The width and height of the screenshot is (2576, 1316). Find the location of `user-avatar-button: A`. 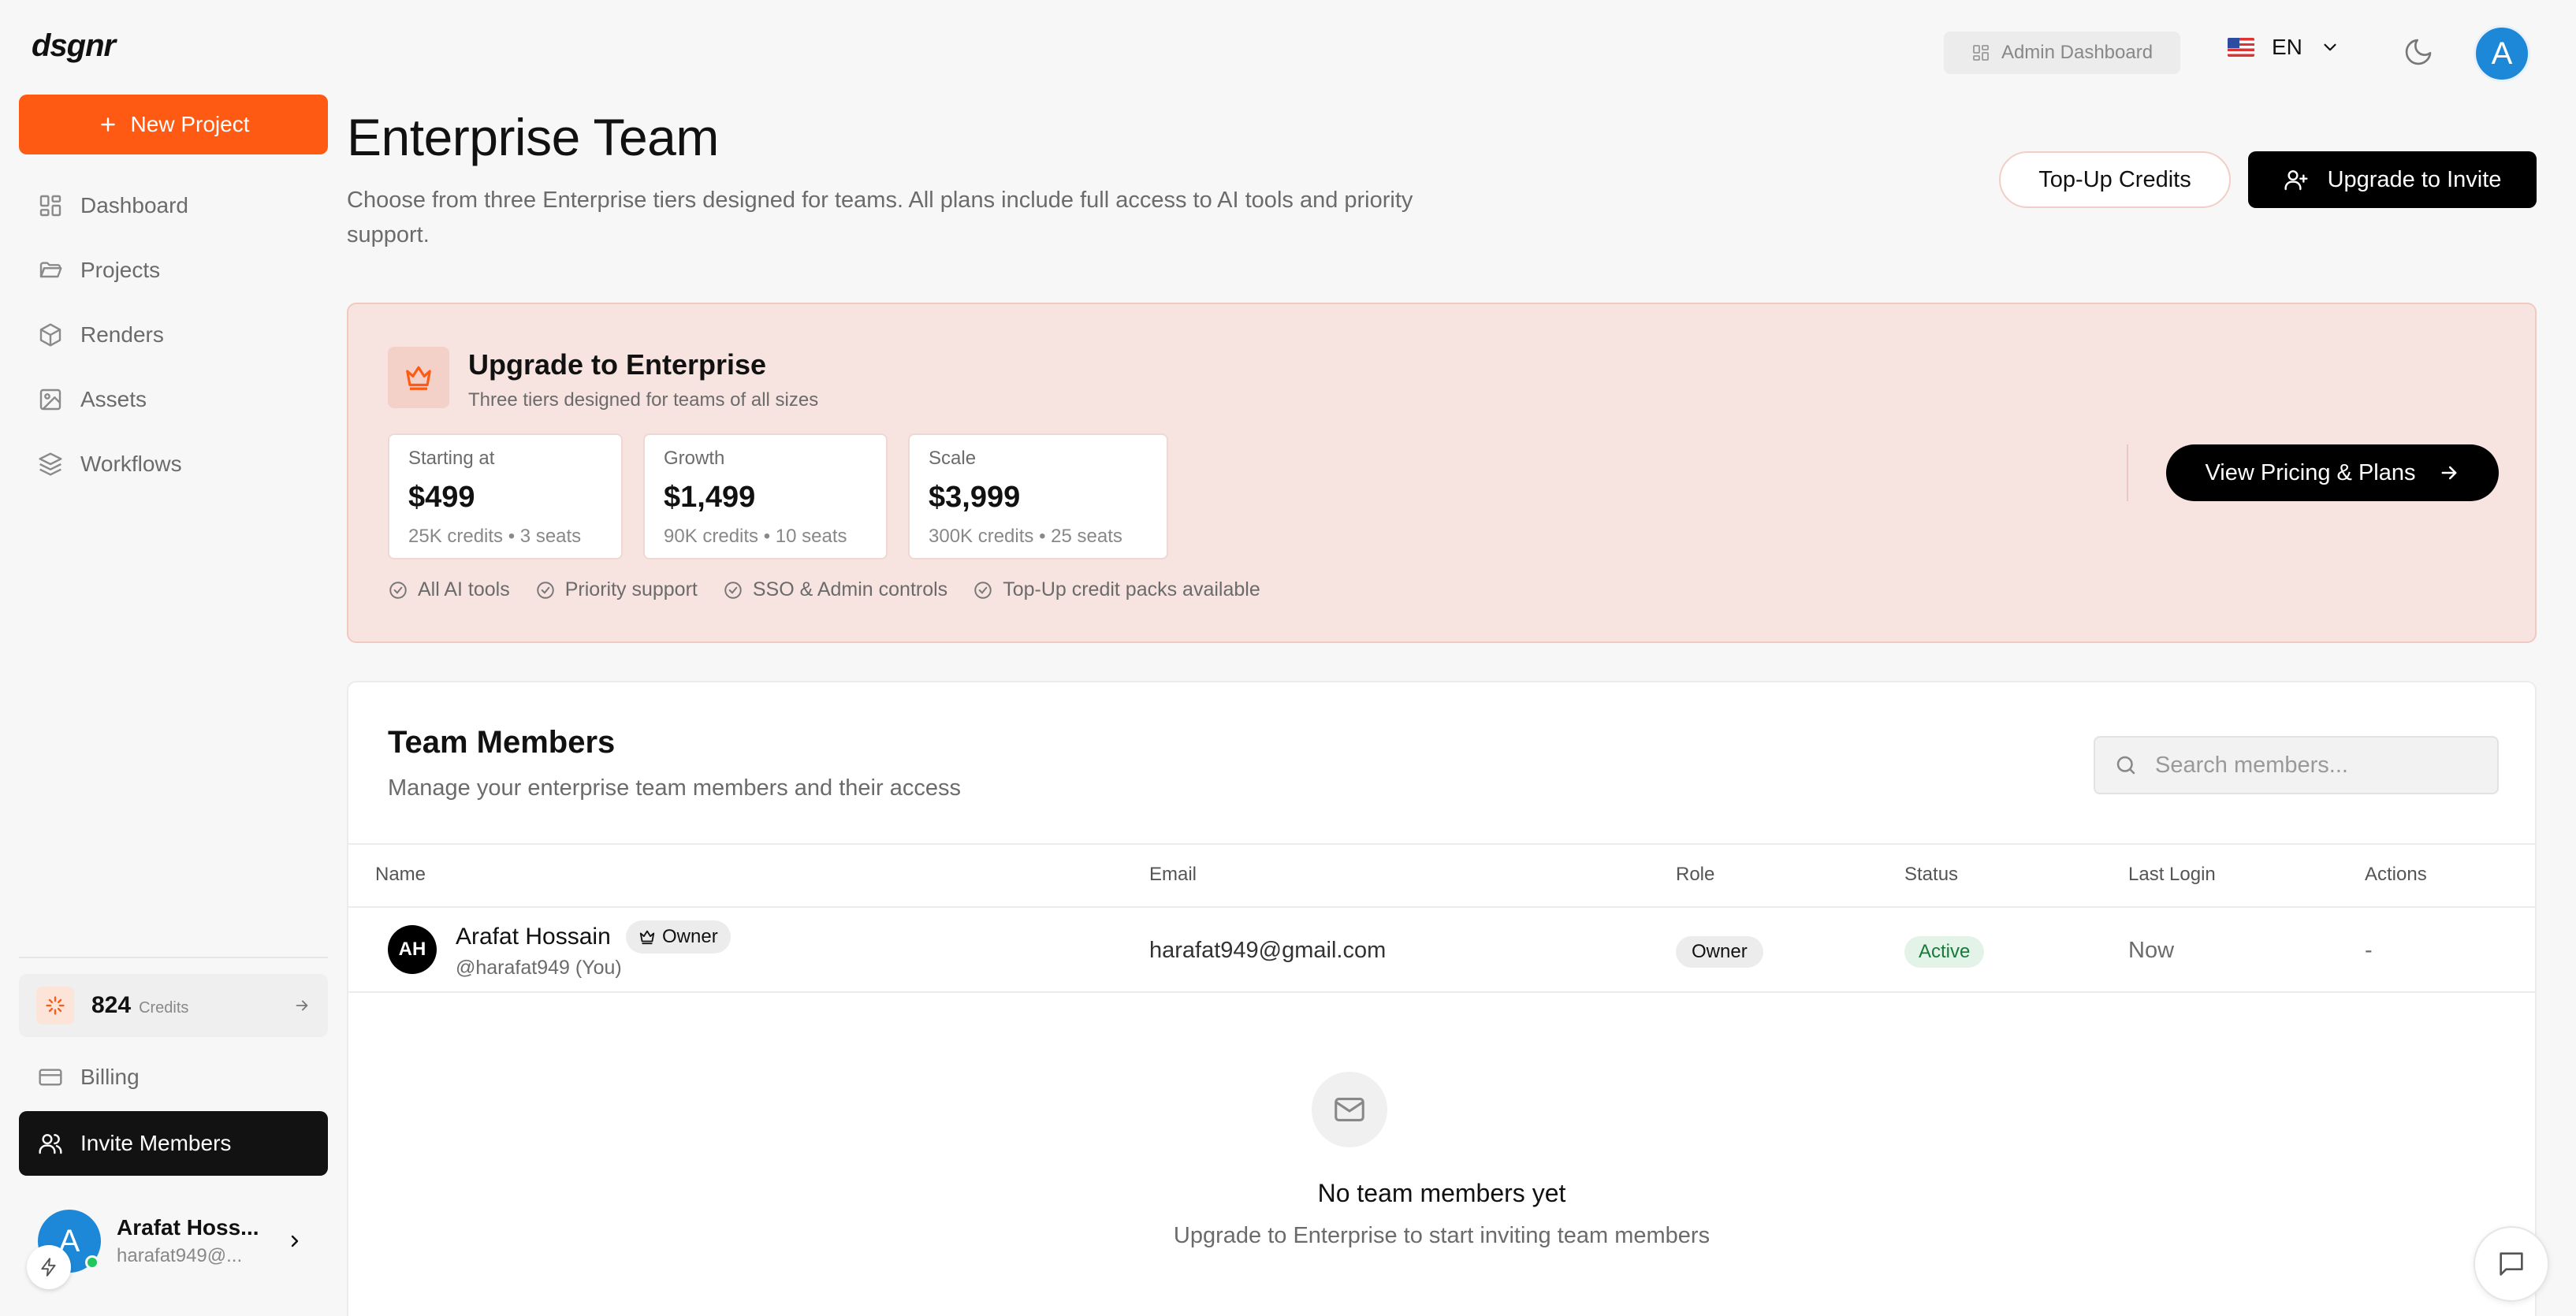

user-avatar-button: A is located at coordinates (2502, 53).